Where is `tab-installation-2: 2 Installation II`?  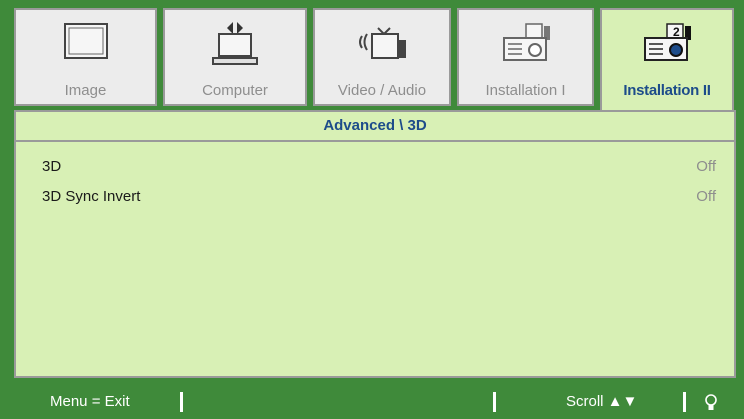 tab-installation-2: 2 Installation II is located at coordinates (667, 60).